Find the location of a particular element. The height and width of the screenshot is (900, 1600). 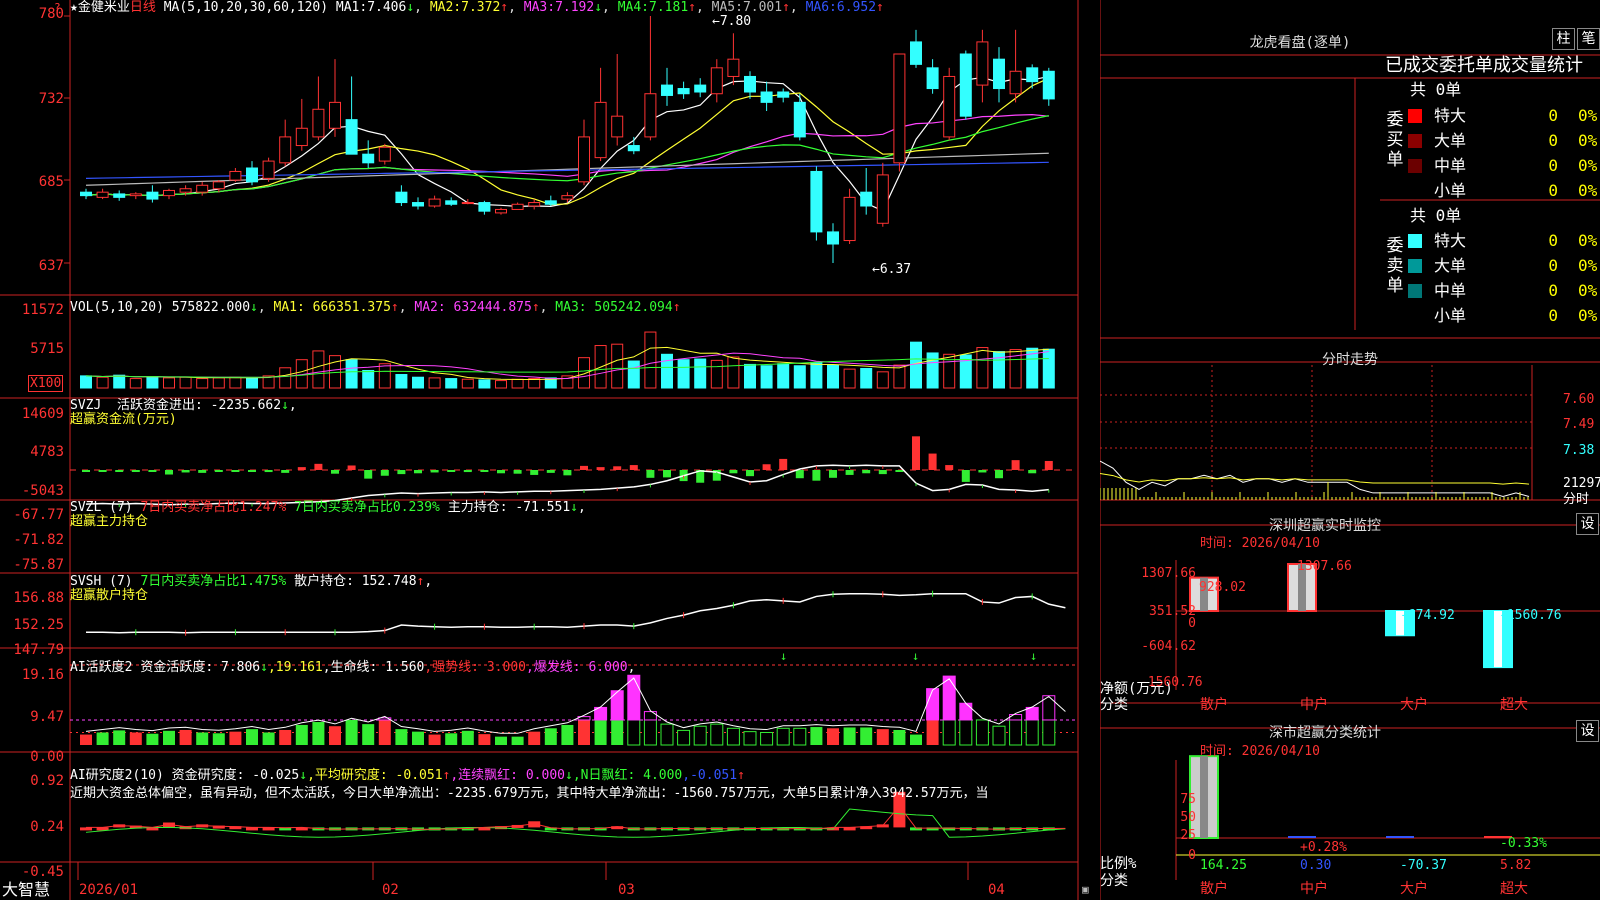

stock-name: 金健米业 is located at coordinates (104, 7).